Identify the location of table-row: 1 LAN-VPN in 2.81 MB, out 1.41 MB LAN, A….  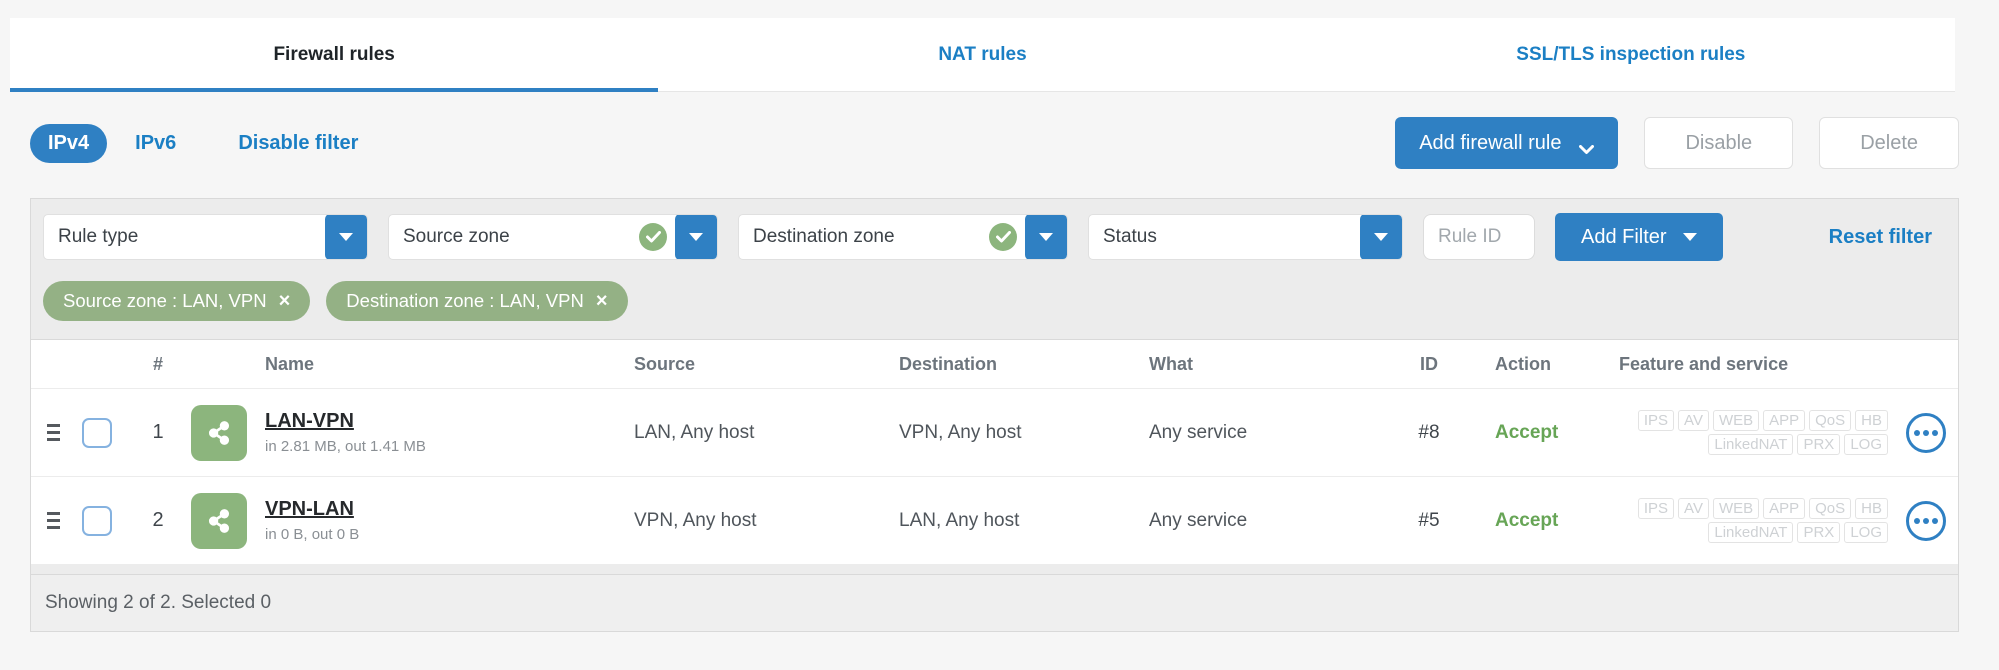
(994, 432).